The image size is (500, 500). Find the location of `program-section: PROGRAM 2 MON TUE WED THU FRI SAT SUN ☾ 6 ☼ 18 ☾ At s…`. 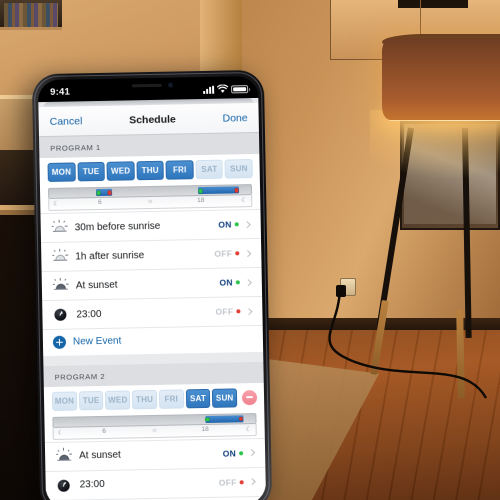

program-section: PROGRAM 2 MON TUE WED THU FRI SAT SUN ☾ 6 ☼ 18 ☾ At s… is located at coordinates (155, 430).